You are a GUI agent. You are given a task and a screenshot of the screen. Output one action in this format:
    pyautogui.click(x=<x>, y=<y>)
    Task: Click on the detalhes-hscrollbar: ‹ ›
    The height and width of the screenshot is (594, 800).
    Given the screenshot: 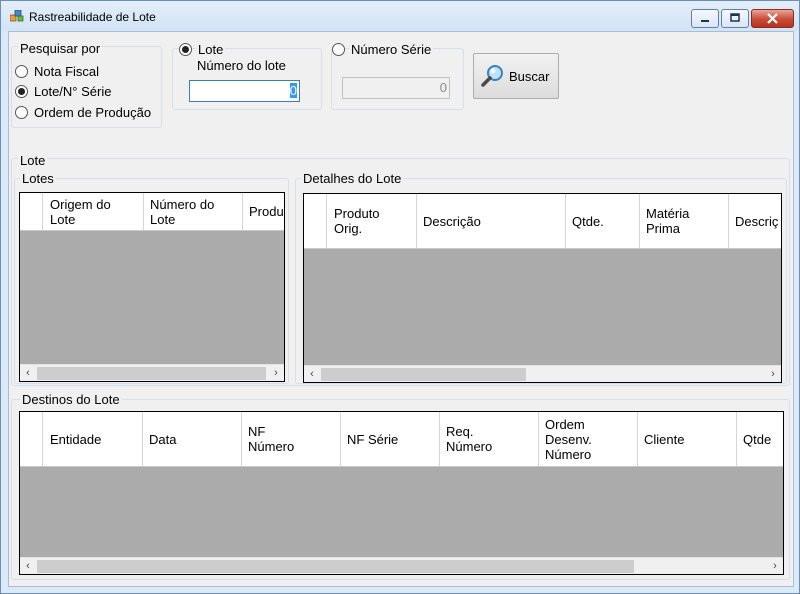 What is the action you would take?
    pyautogui.click(x=542, y=373)
    